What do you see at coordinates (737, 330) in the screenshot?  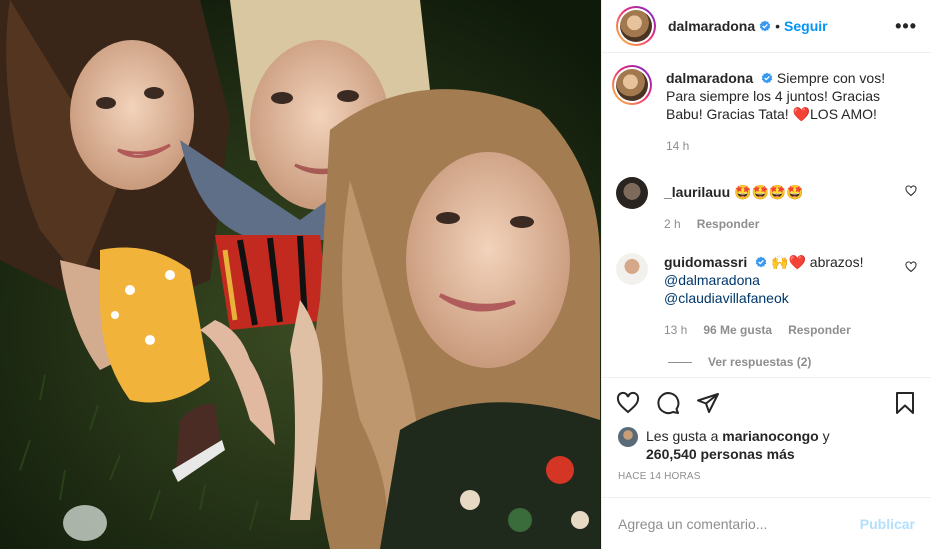 I see `comment-likes: 96 Me gusta` at bounding box center [737, 330].